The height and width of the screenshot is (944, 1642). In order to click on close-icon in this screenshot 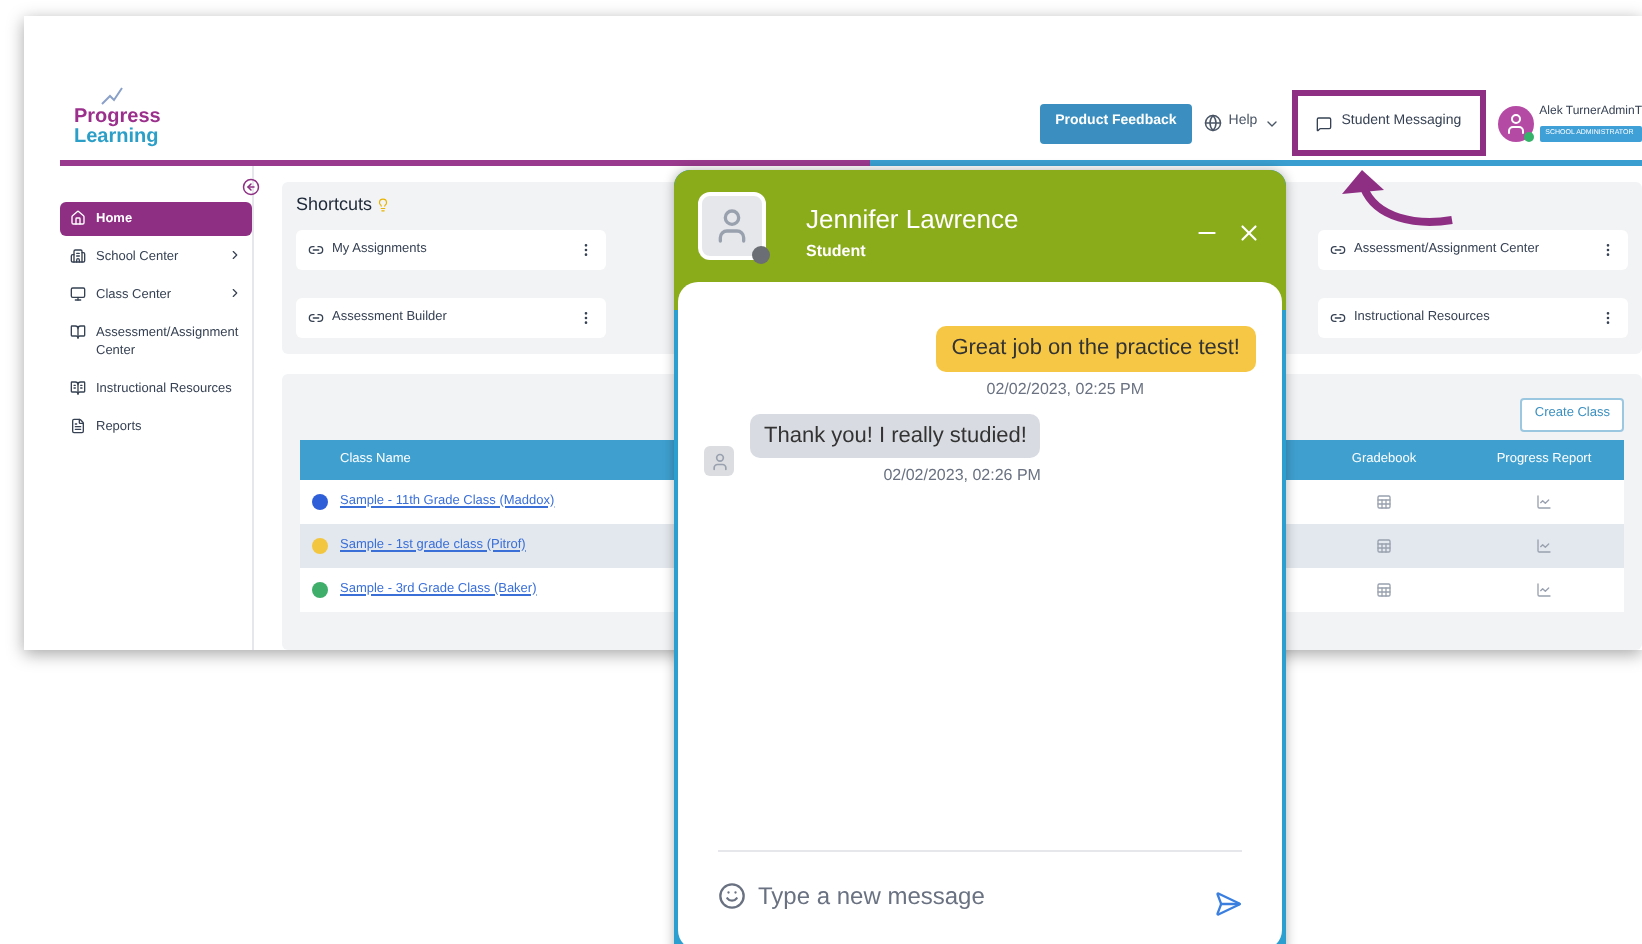, I will do `click(1249, 233)`.